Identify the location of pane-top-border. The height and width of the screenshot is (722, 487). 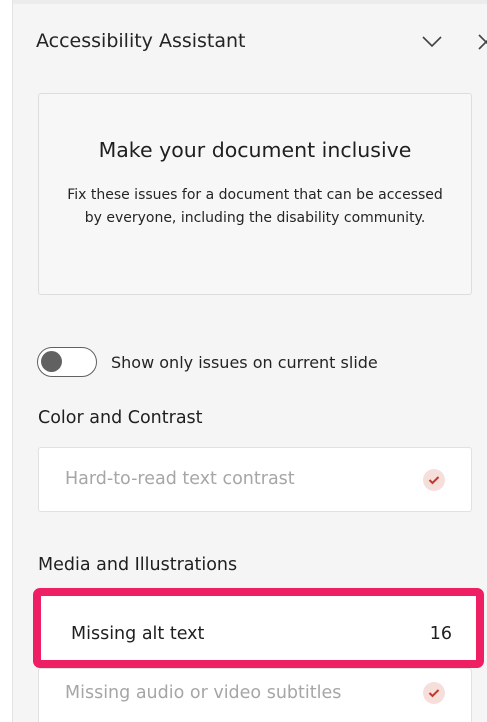
(250, 2).